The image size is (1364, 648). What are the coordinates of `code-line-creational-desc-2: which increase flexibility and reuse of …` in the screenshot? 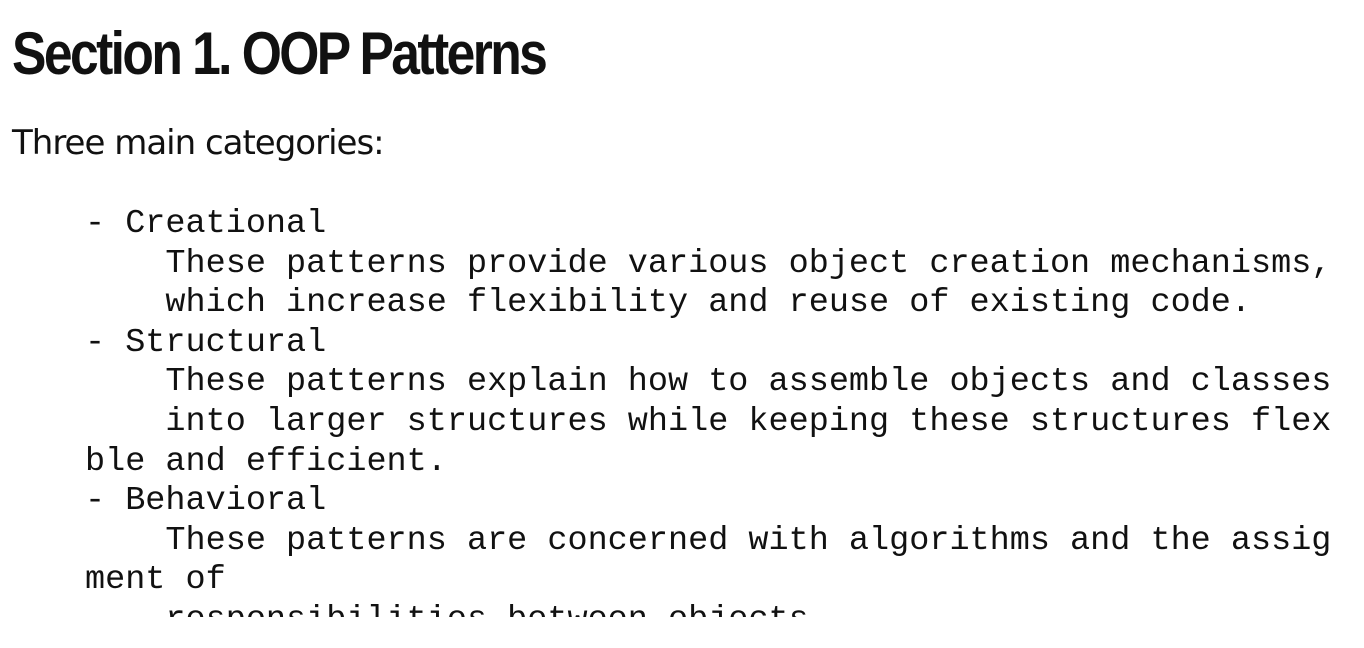 It's located at (668, 303).